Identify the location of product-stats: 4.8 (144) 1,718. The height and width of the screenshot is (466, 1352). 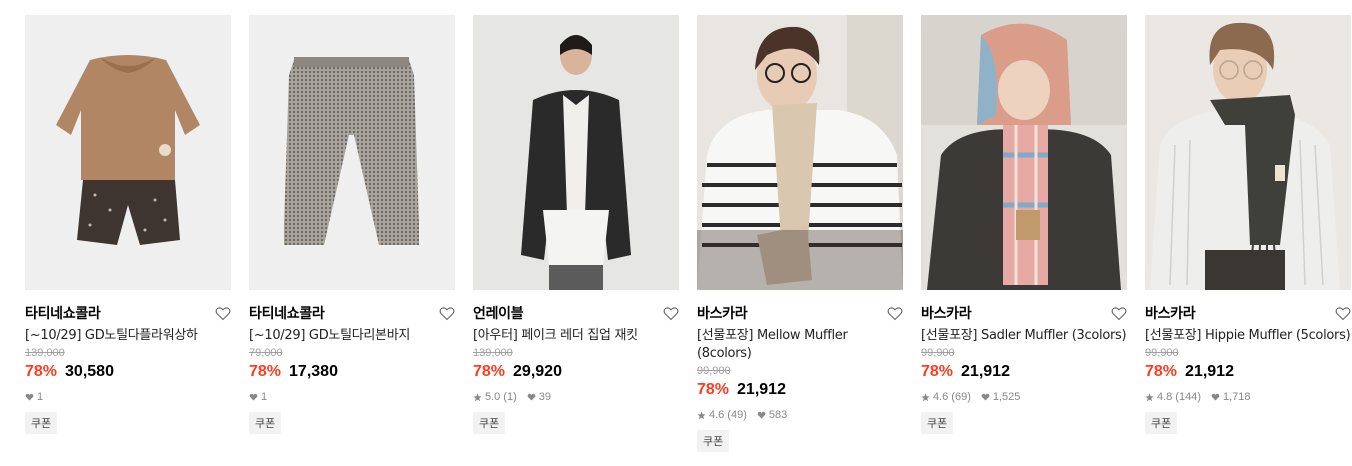
(1248, 397).